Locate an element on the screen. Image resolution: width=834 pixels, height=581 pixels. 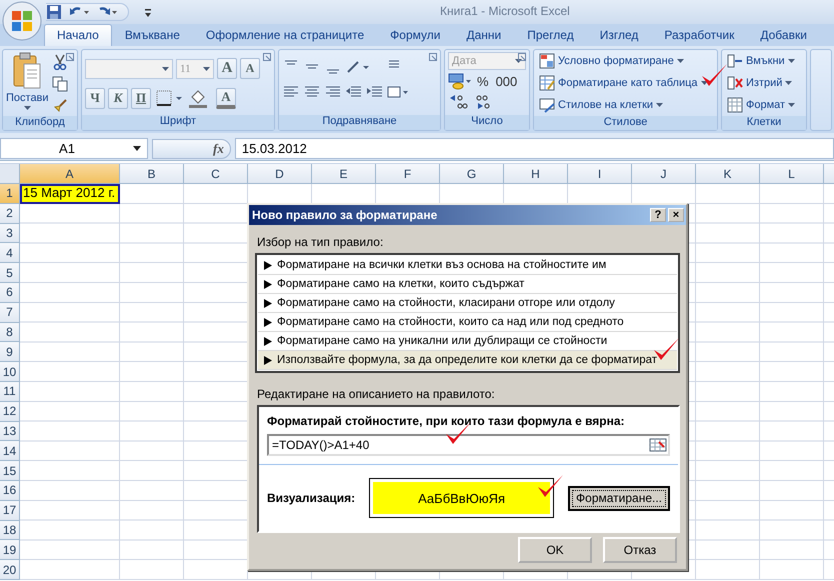
cells-menu-button: Вмъкни is located at coordinates (761, 61).